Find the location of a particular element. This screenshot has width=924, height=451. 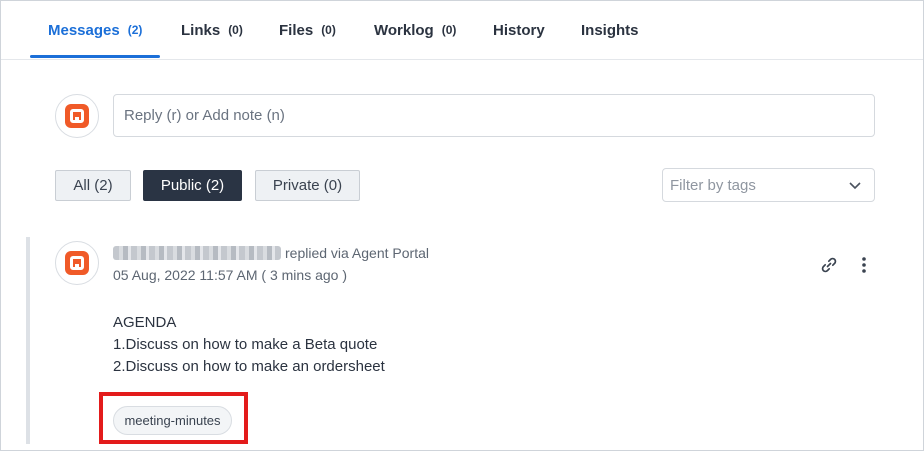

tab-insights: Insights is located at coordinates (610, 30).